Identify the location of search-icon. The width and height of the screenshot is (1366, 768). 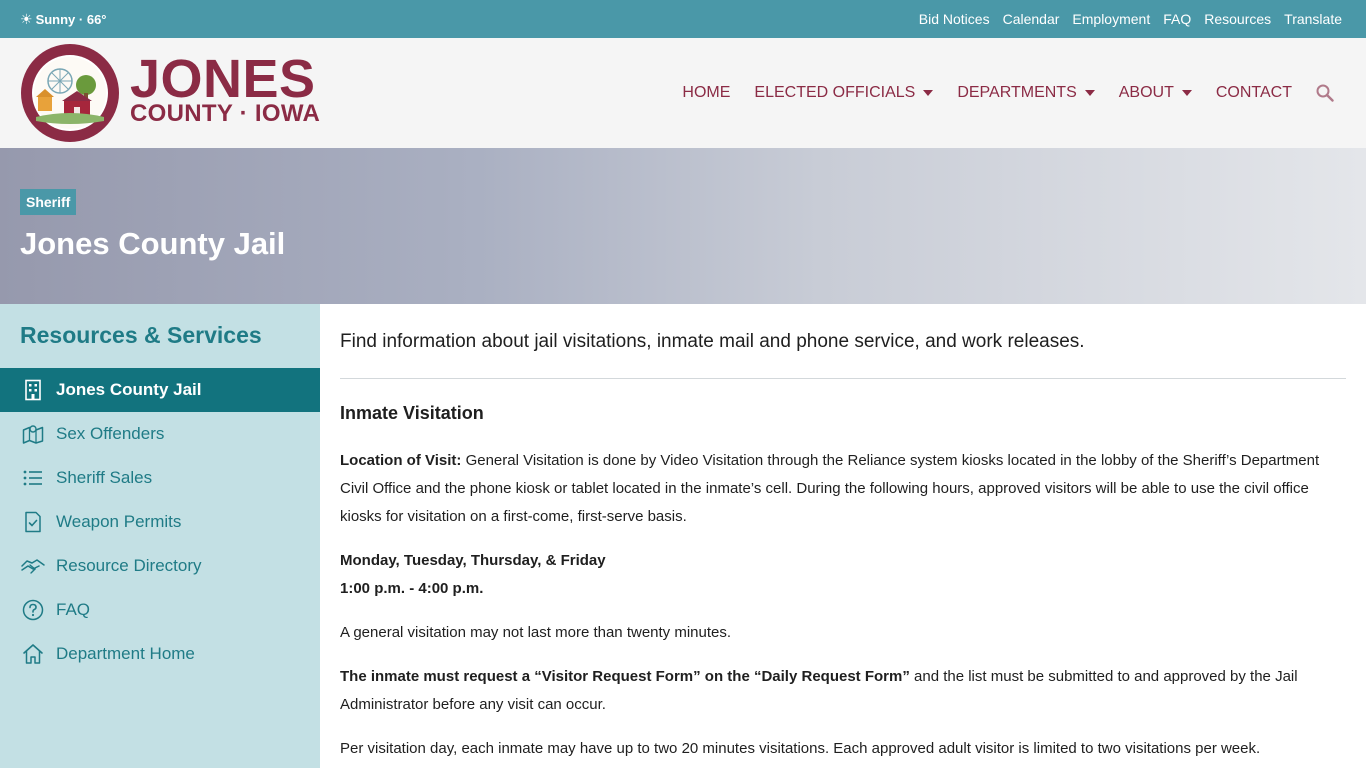
(1325, 93).